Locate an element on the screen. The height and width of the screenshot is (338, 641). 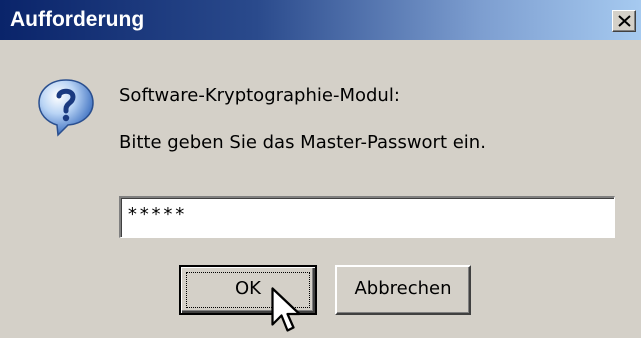
message-line-2: Bitte geben Sie das Master-Passwort ein. is located at coordinates (302, 142).